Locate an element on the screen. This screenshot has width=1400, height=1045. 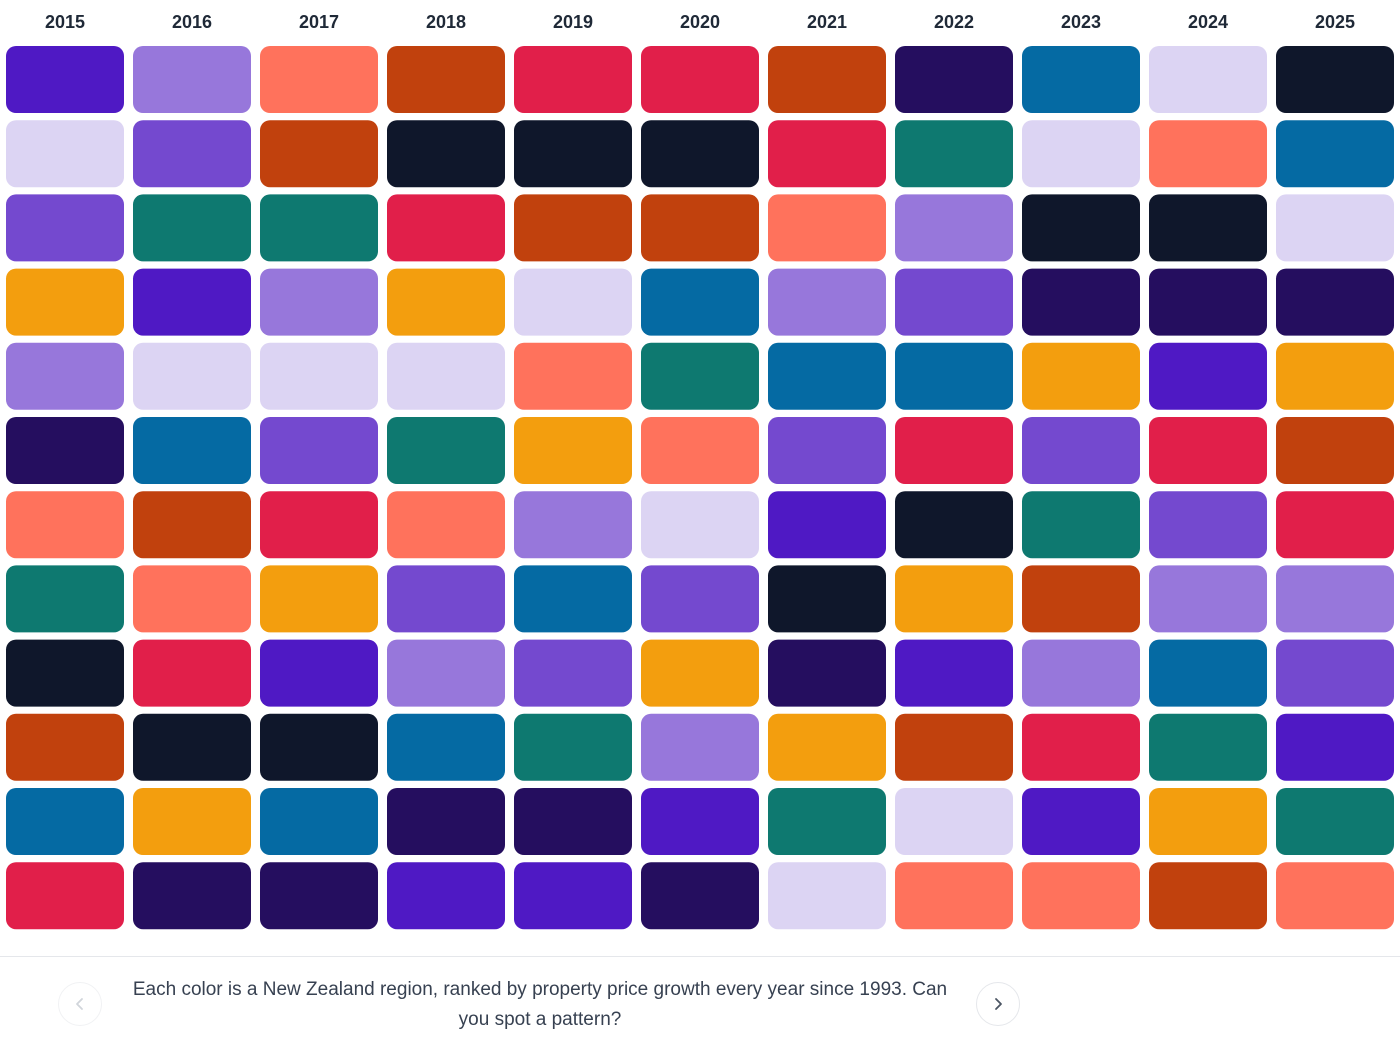
previous-button is located at coordinates (80, 1004).